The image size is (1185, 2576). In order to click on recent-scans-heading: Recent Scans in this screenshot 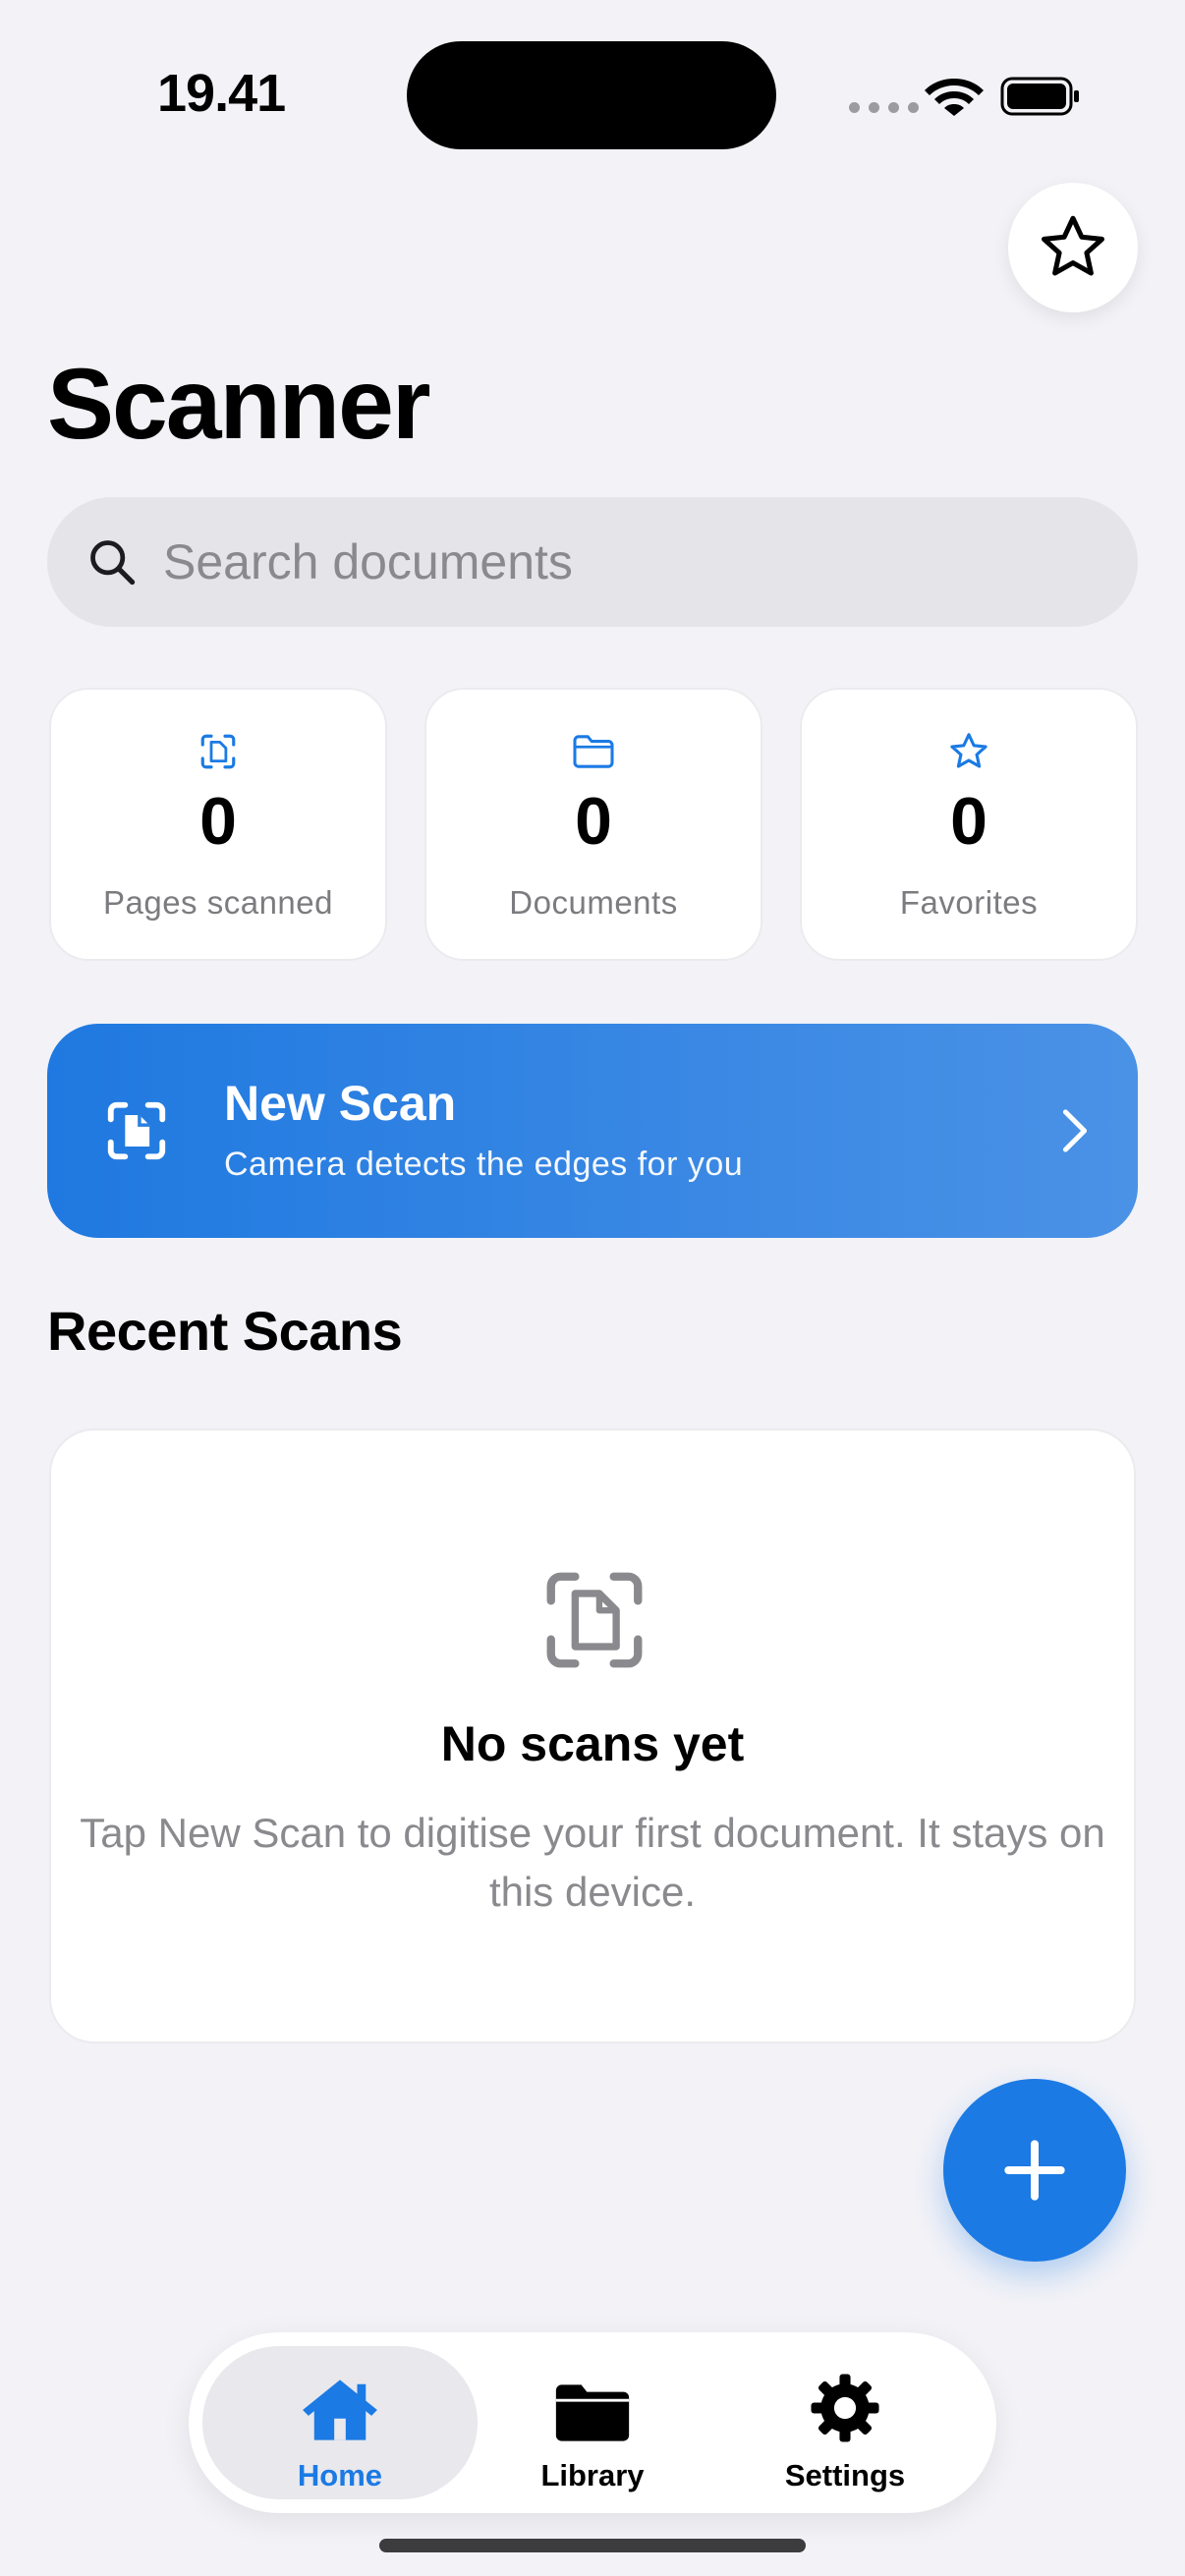, I will do `click(225, 1331)`.